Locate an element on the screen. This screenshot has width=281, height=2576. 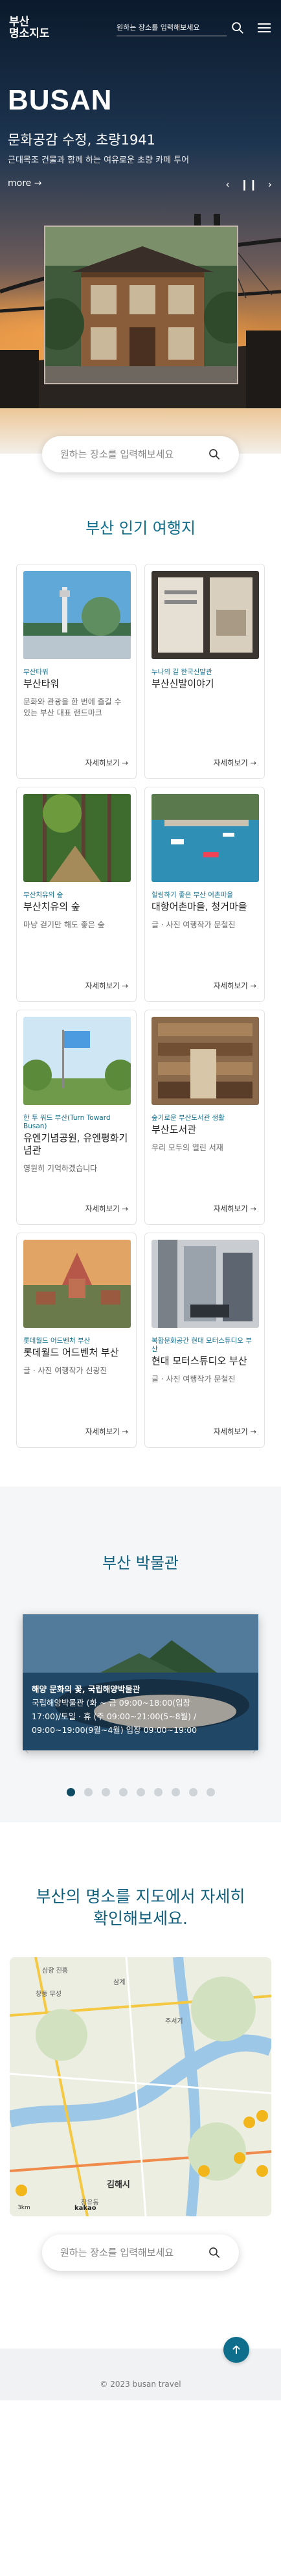
map-label: 주서기 is located at coordinates (174, 2022).